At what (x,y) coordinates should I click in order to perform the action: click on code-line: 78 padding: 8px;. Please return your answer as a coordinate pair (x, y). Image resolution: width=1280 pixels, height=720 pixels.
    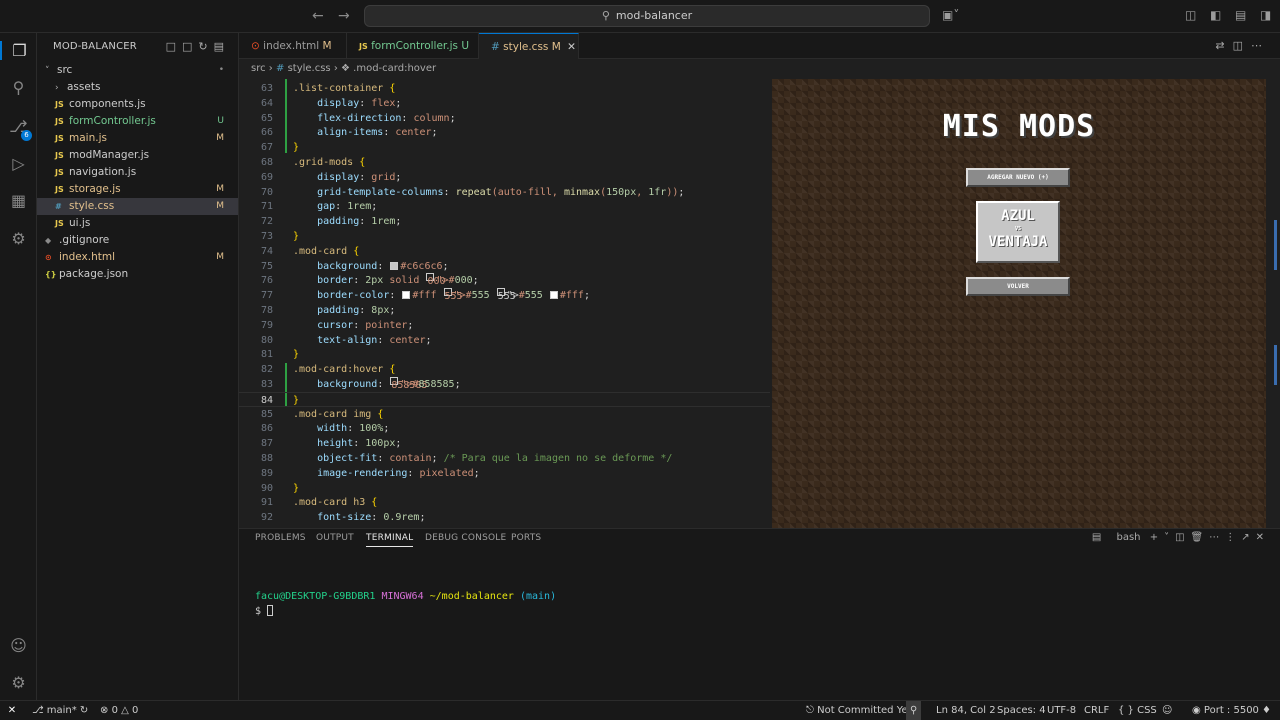
    Looking at the image, I should click on (504, 310).